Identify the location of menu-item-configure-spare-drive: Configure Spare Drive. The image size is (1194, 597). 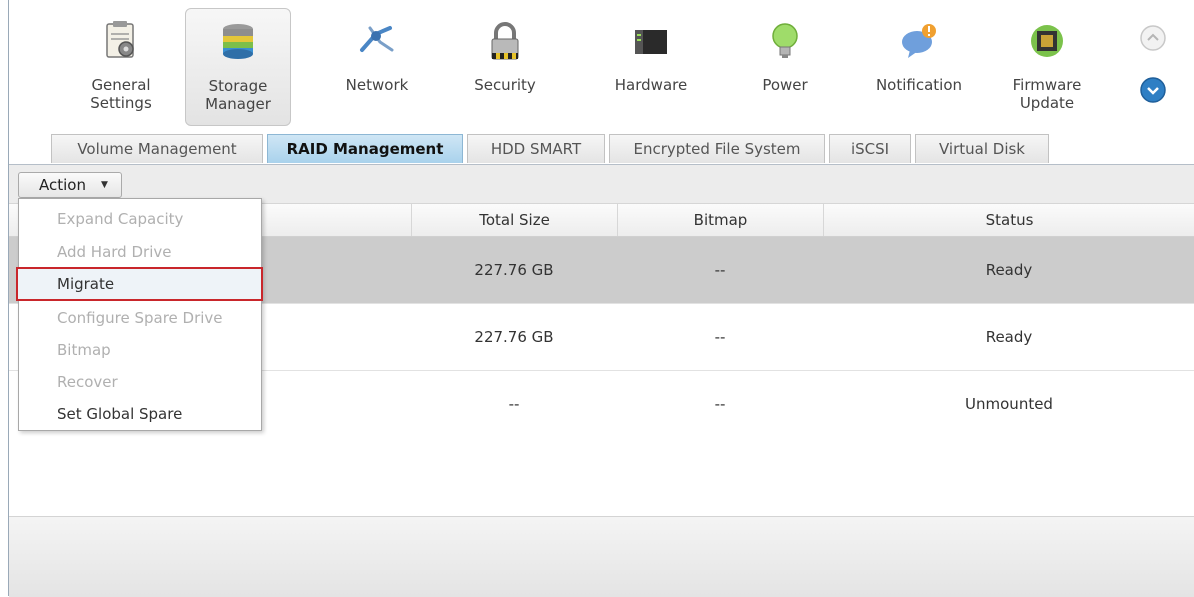
(140, 318).